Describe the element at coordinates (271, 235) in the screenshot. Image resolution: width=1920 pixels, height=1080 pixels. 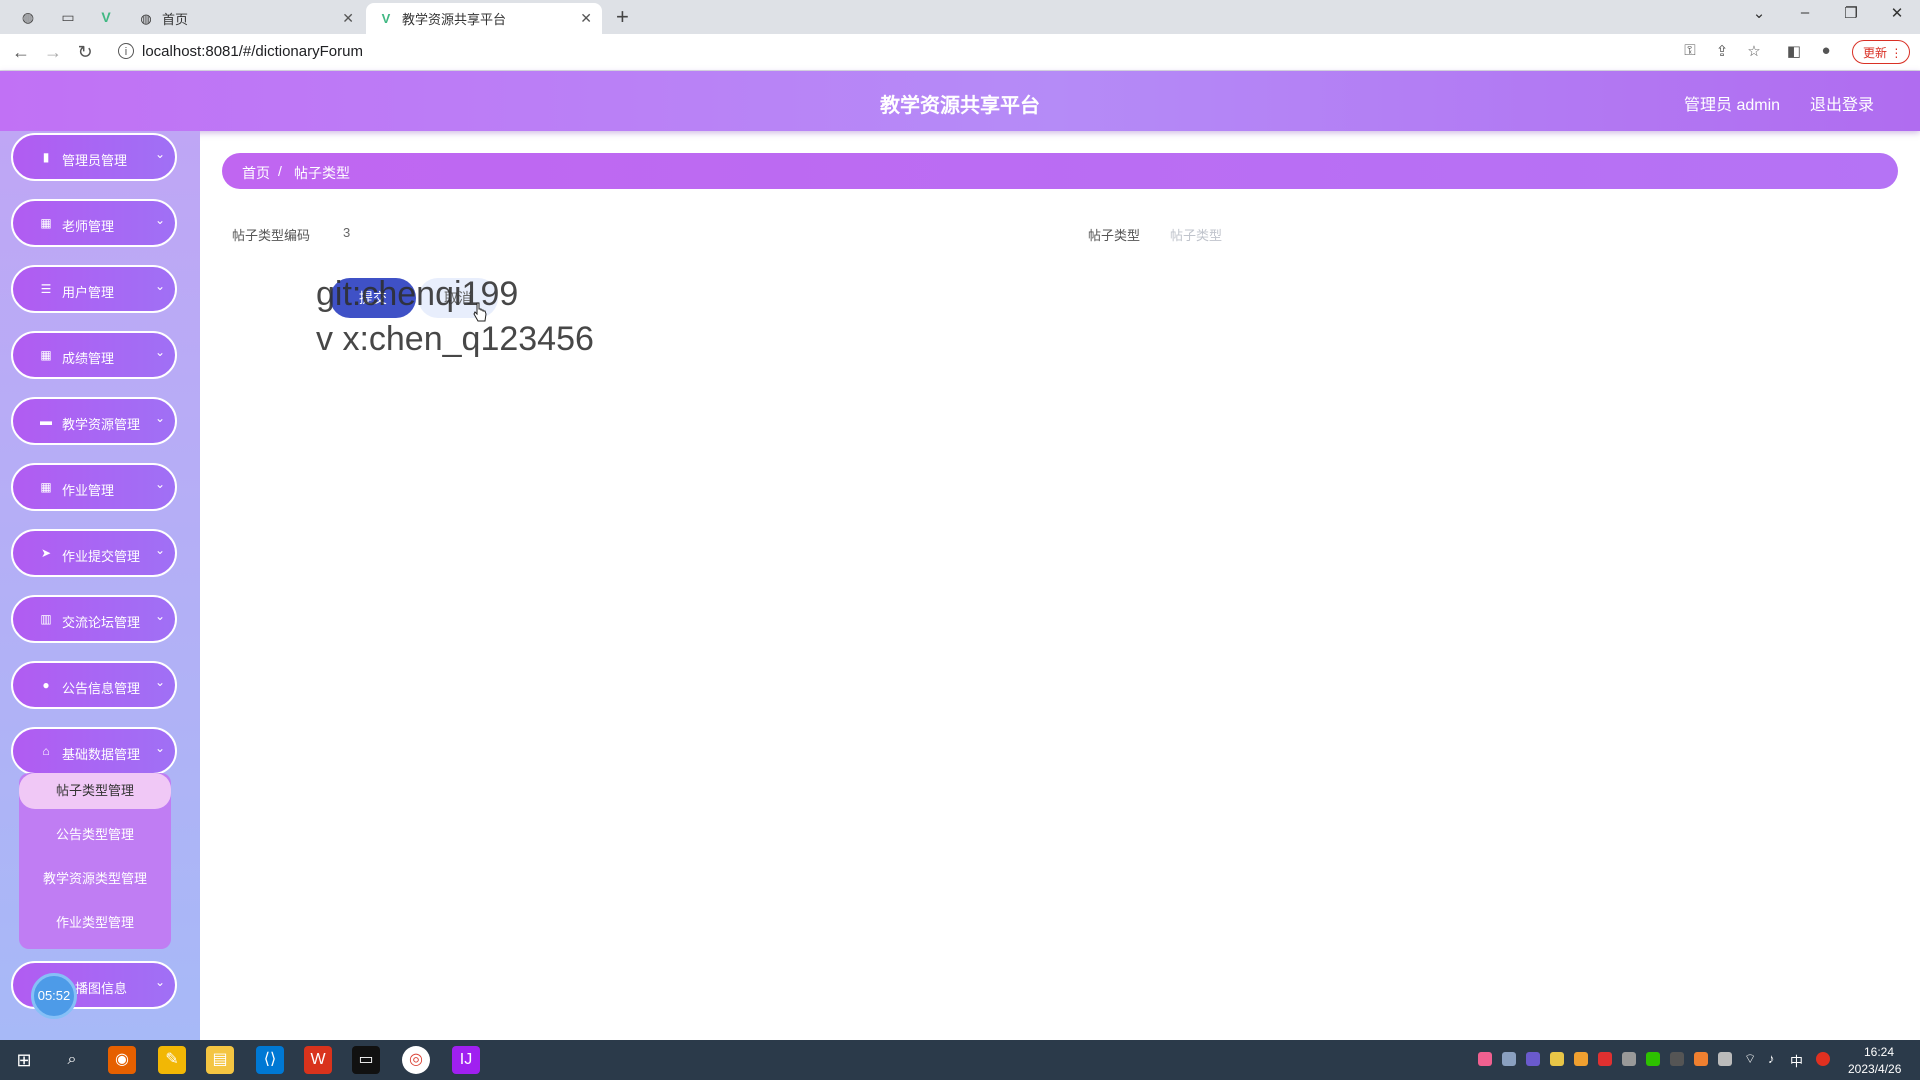
I see `post-type-code-label: 帖子类型编码` at that location.